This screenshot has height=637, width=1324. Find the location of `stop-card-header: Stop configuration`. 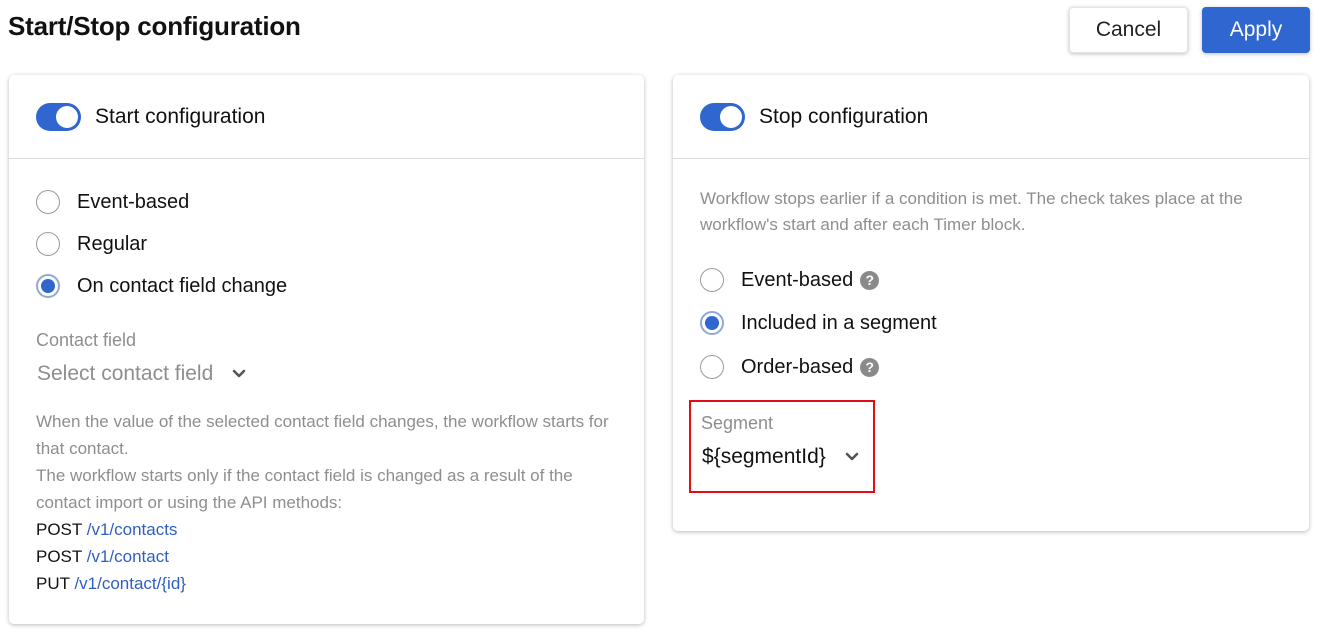

stop-card-header: Stop configuration is located at coordinates (991, 117).